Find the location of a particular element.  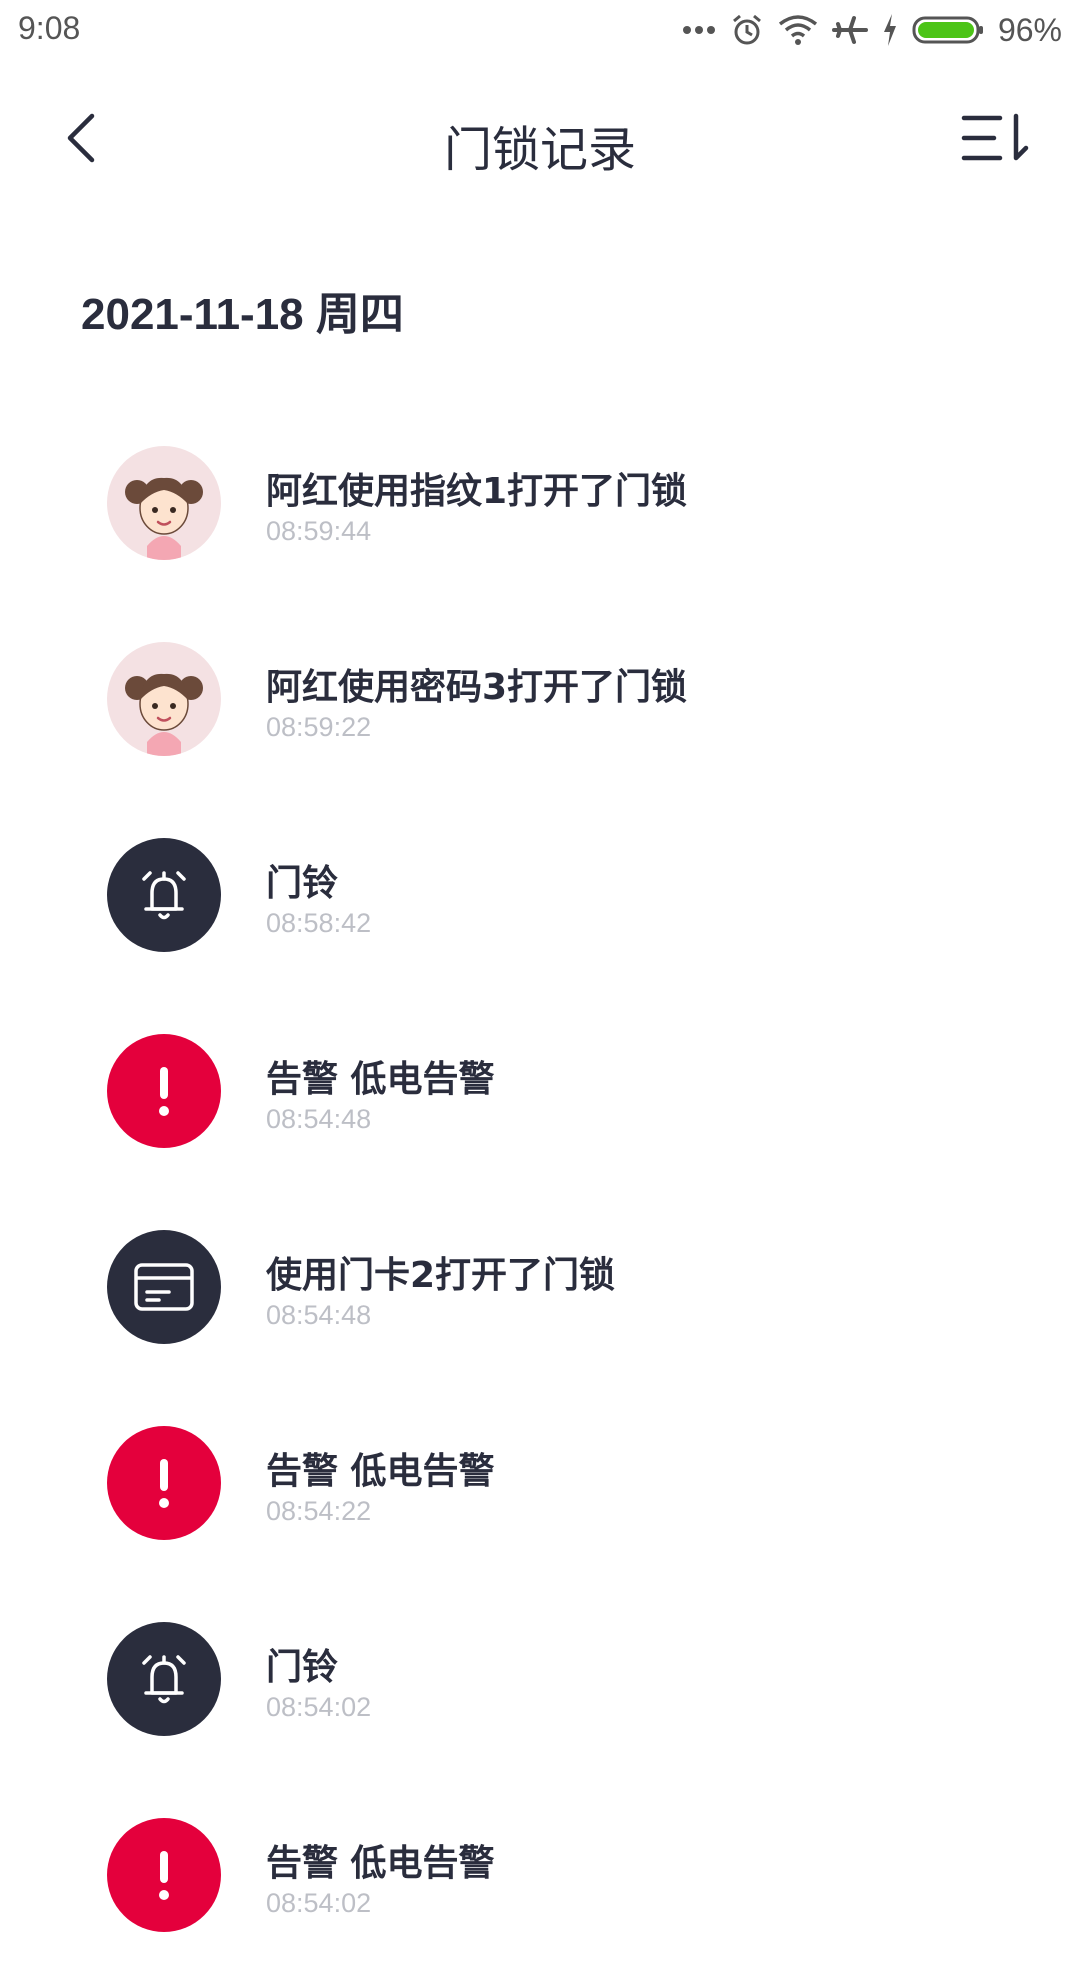

record-item: 门铃 08:54:02 is located at coordinates (540, 1694).